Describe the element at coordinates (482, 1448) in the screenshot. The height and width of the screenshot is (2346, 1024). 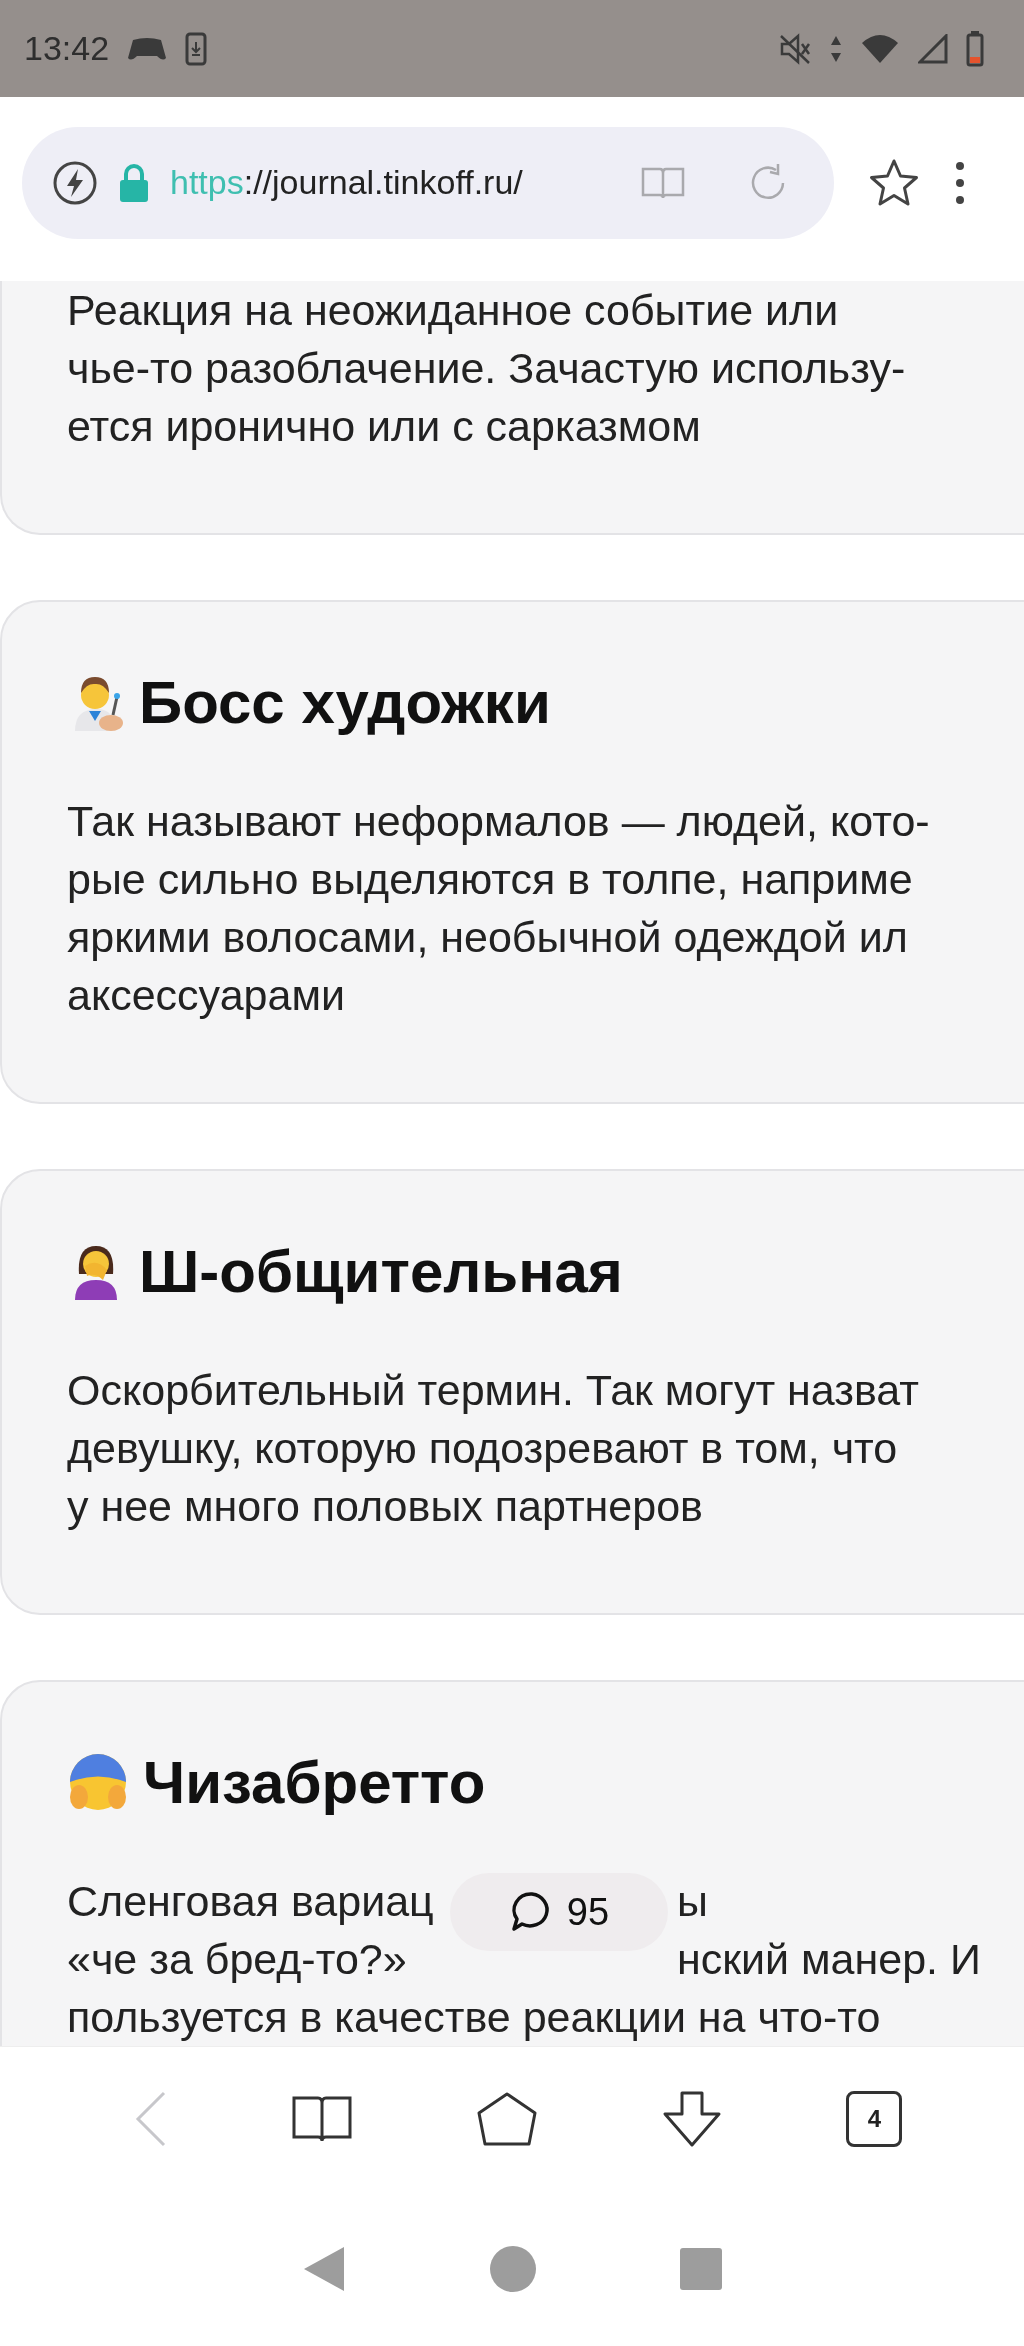
I see `description-text: девушку, которую подозревают в том, что` at that location.